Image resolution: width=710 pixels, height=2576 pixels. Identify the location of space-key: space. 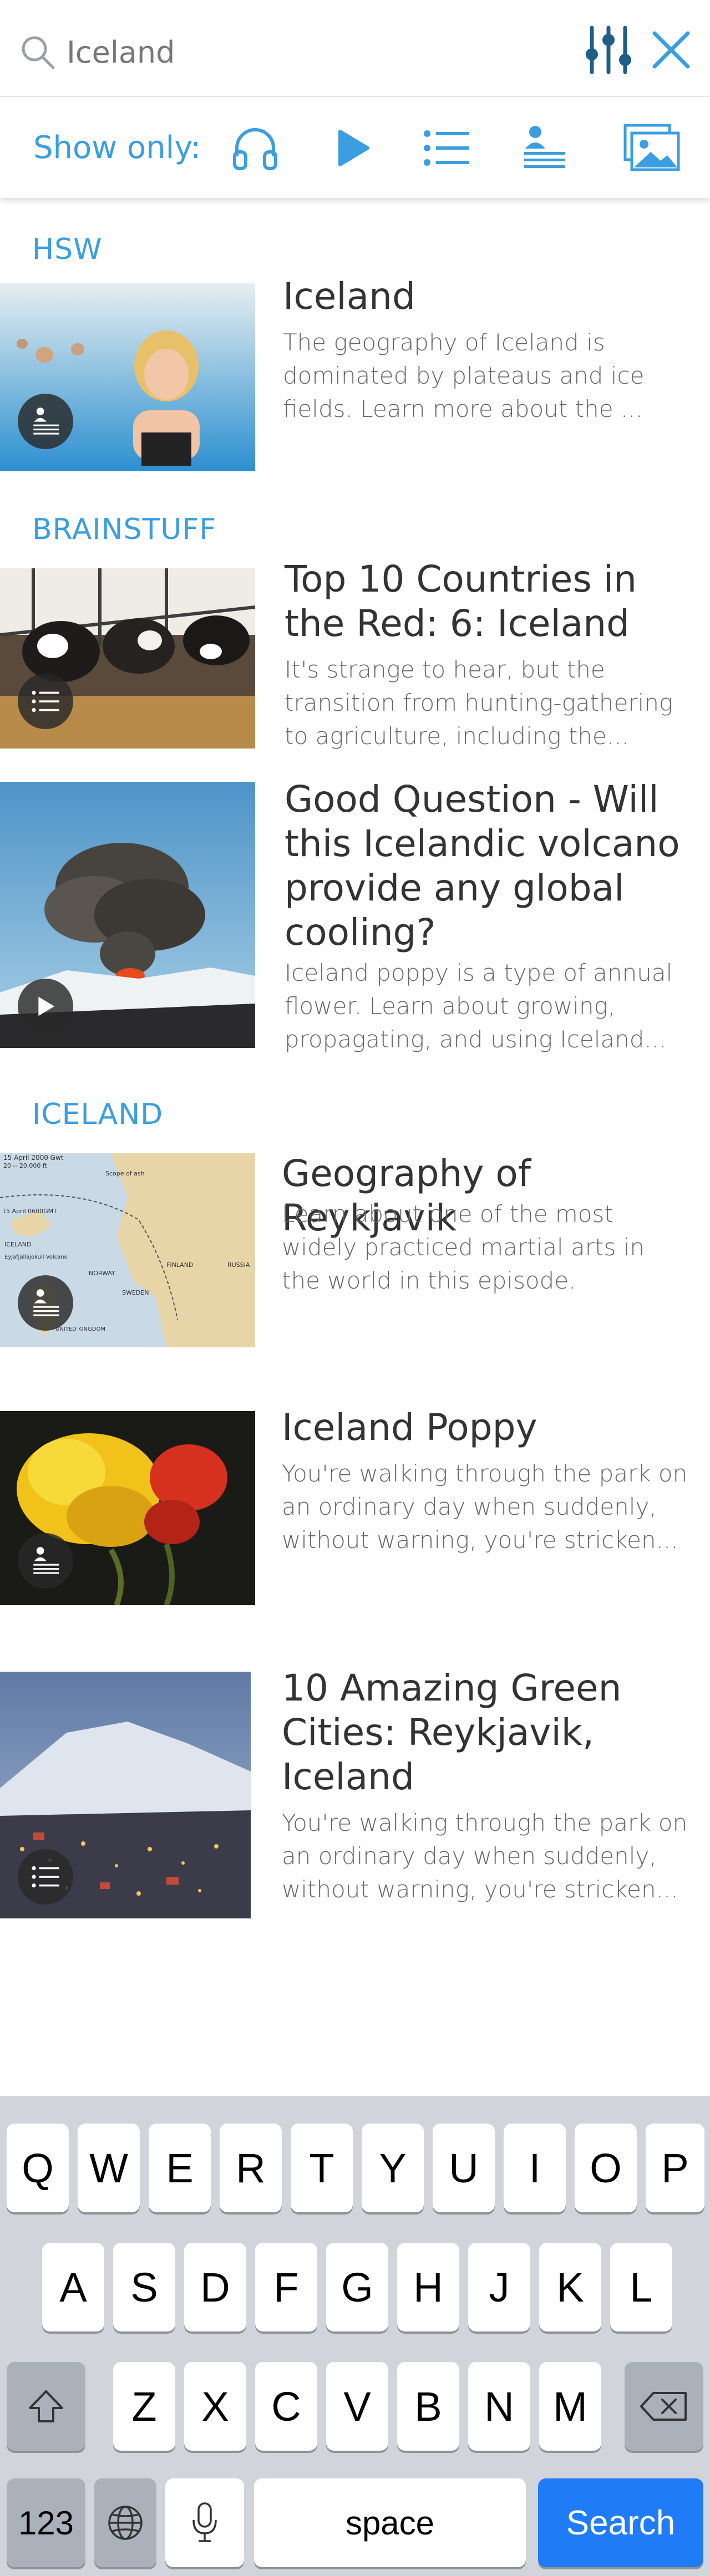
(390, 2522).